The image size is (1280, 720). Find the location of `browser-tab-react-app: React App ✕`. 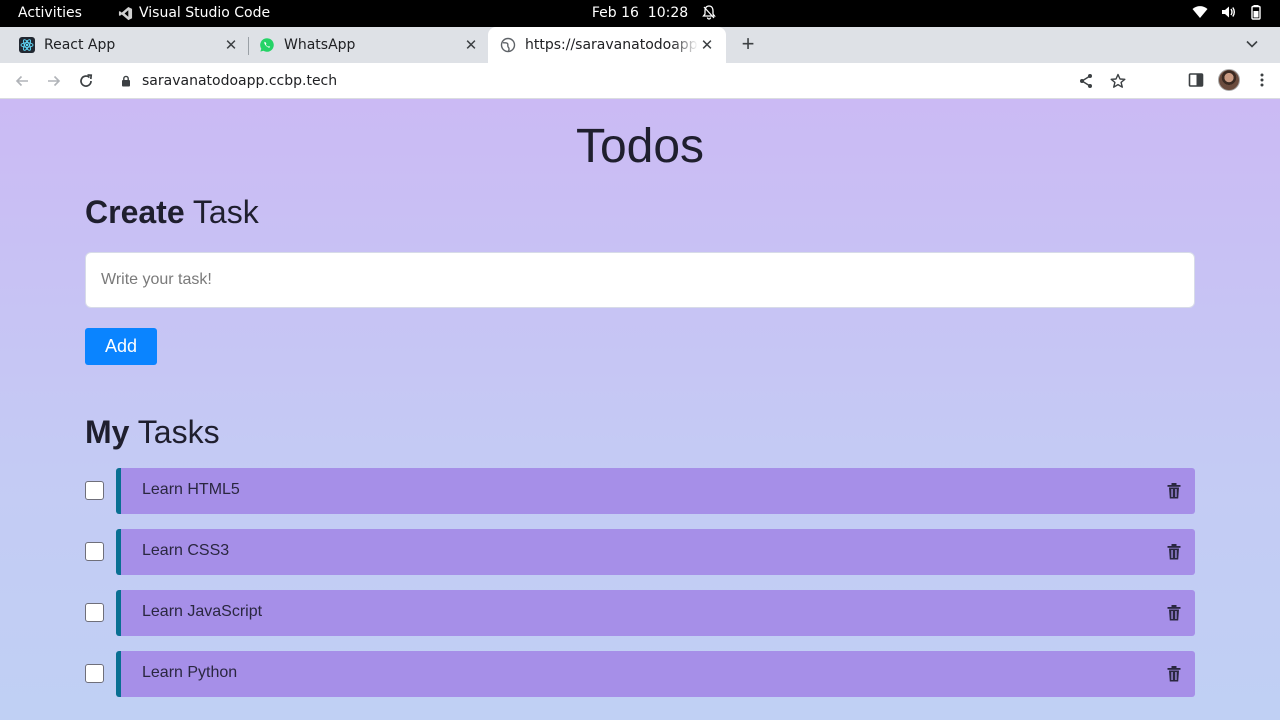

browser-tab-react-app: React App ✕ is located at coordinates (124, 45).